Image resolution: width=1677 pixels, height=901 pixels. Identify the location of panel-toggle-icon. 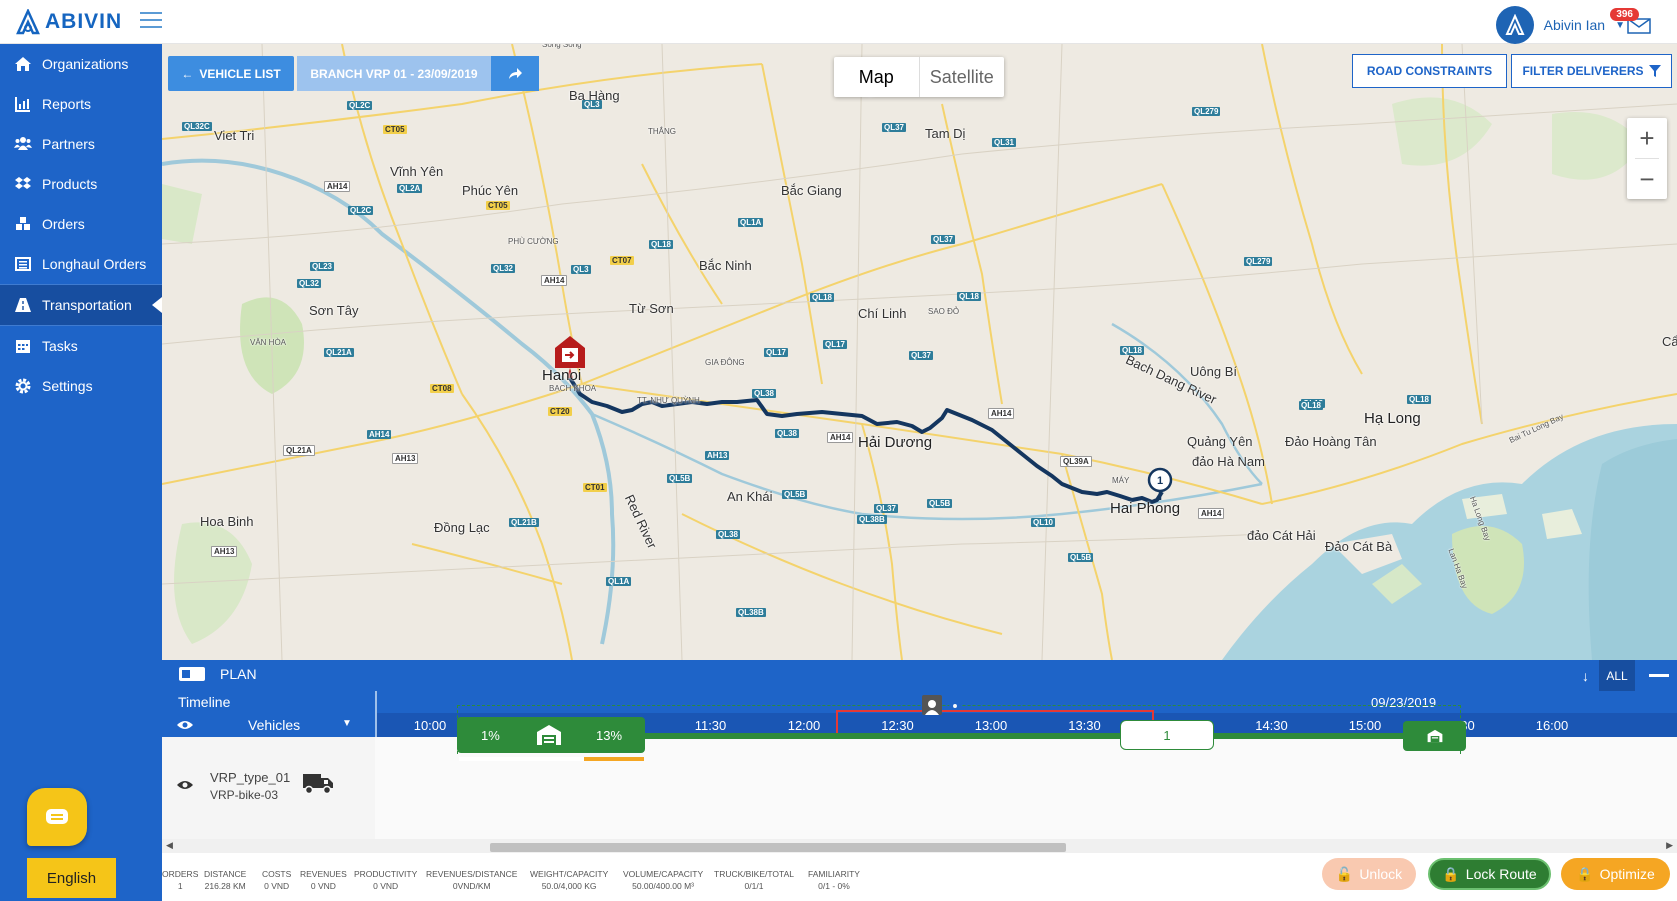
(192, 674).